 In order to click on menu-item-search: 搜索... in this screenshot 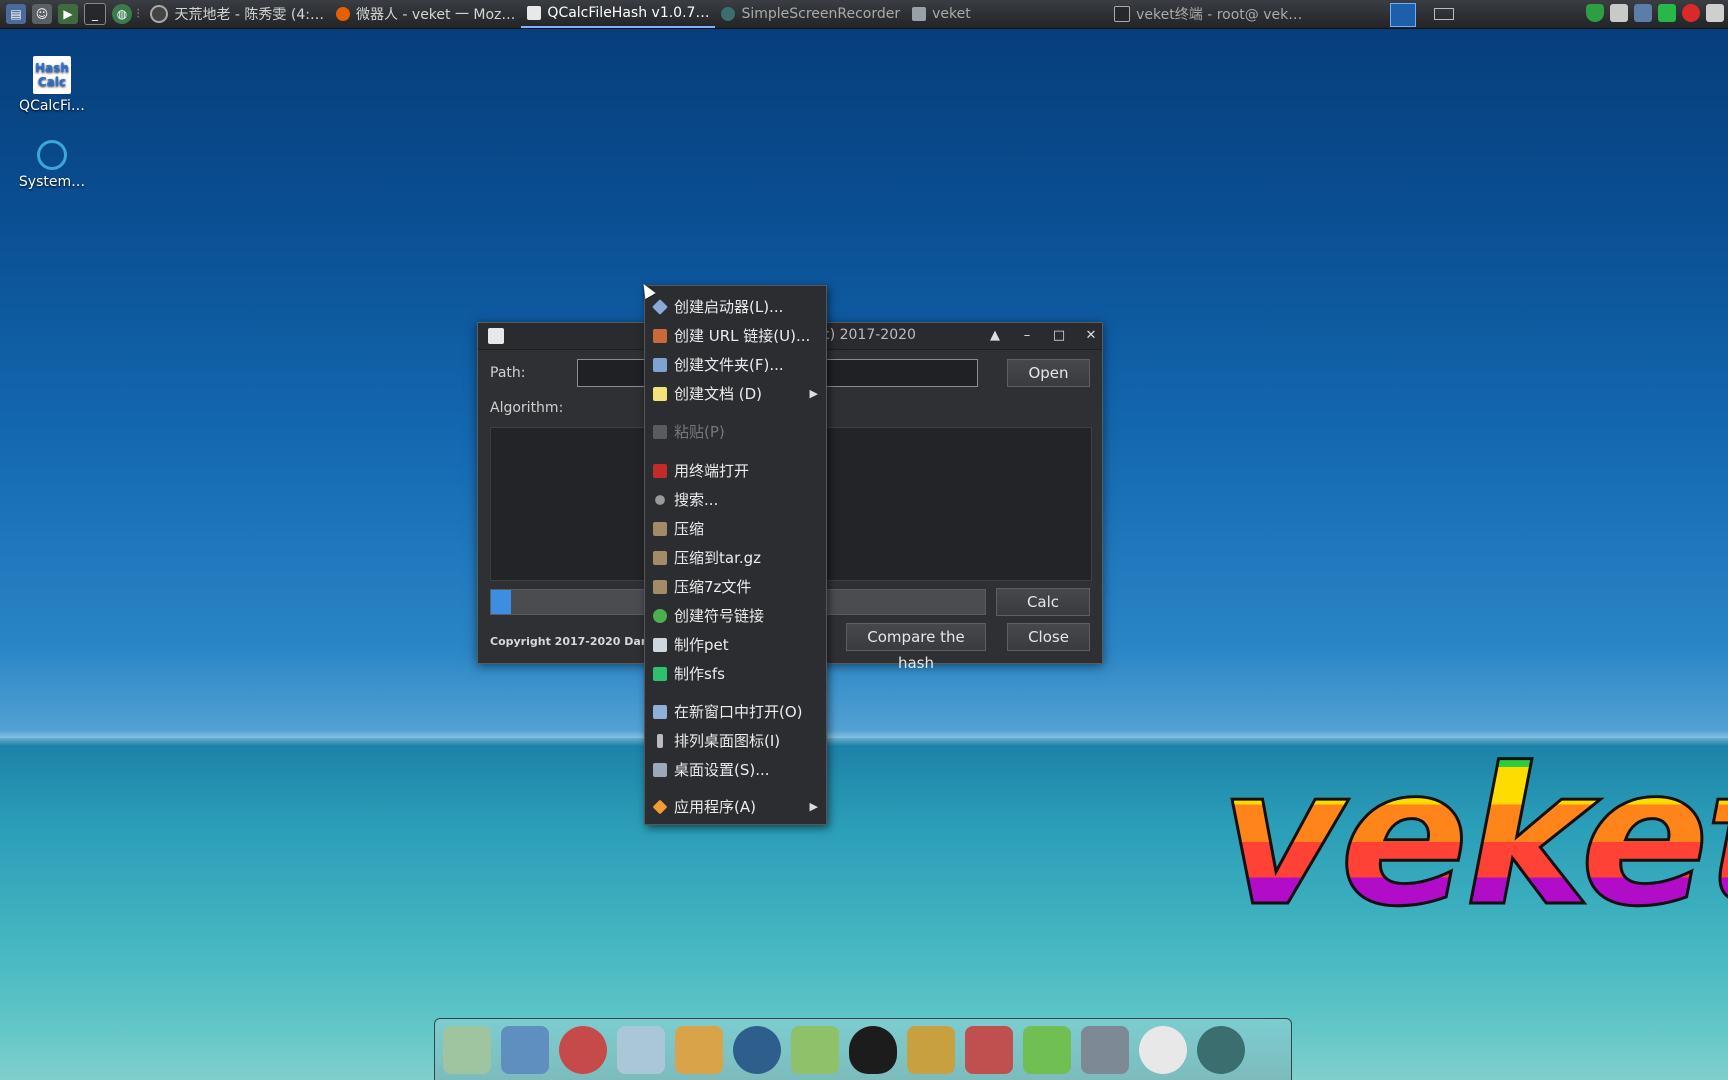, I will do `click(735, 500)`.